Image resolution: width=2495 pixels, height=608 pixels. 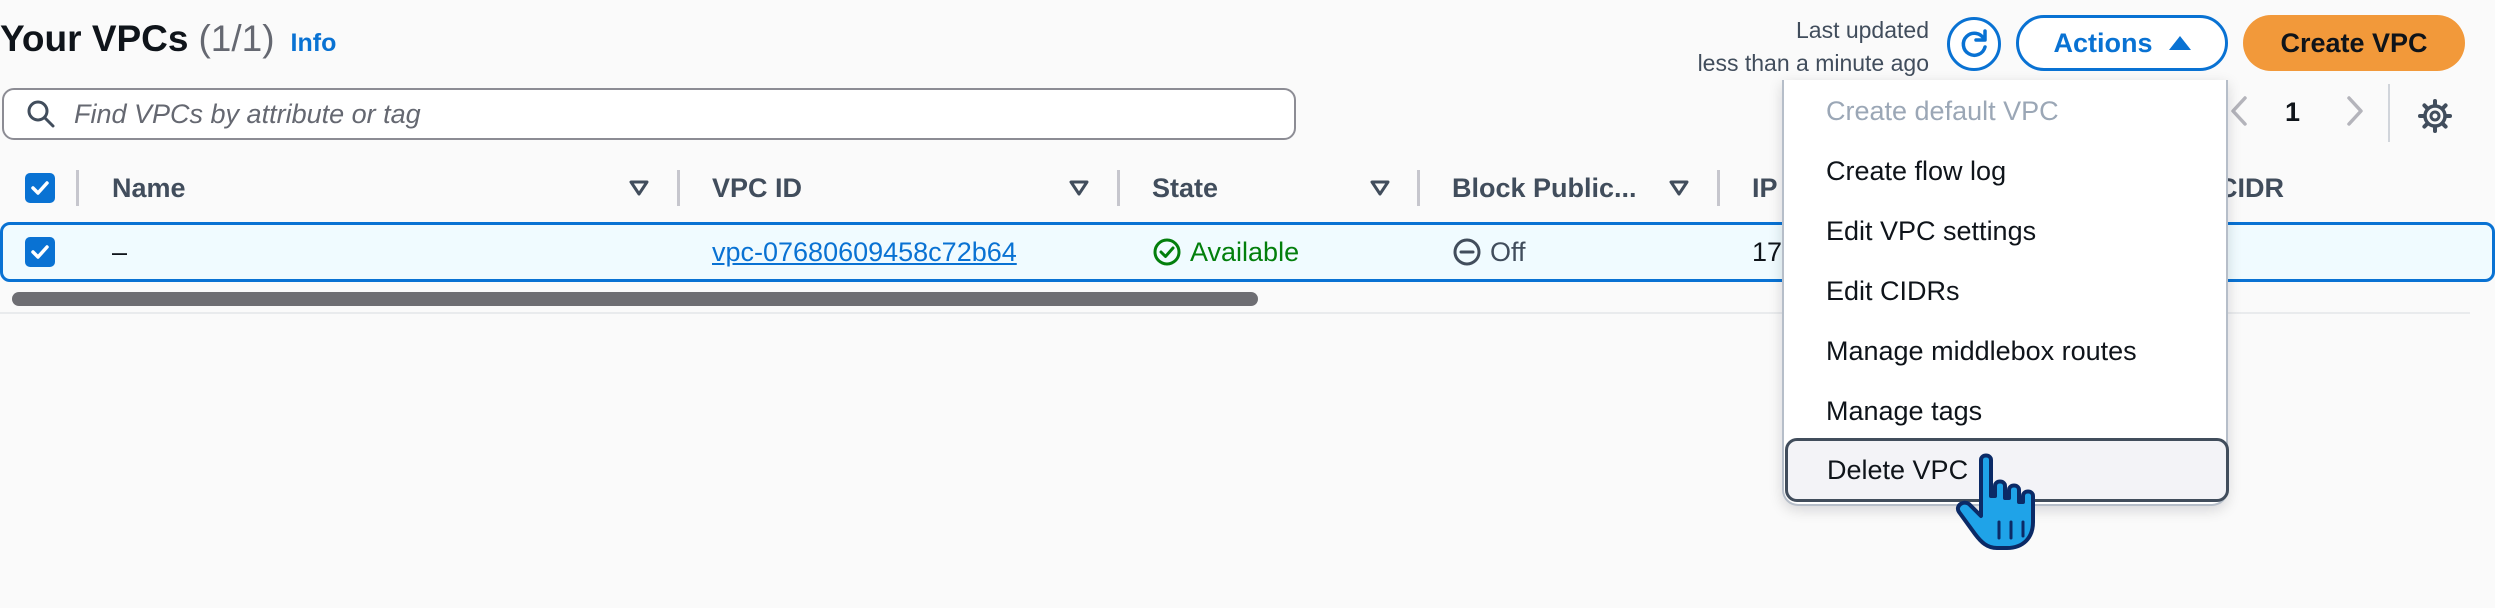 I want to click on pagination-divider, so click(x=2389, y=113).